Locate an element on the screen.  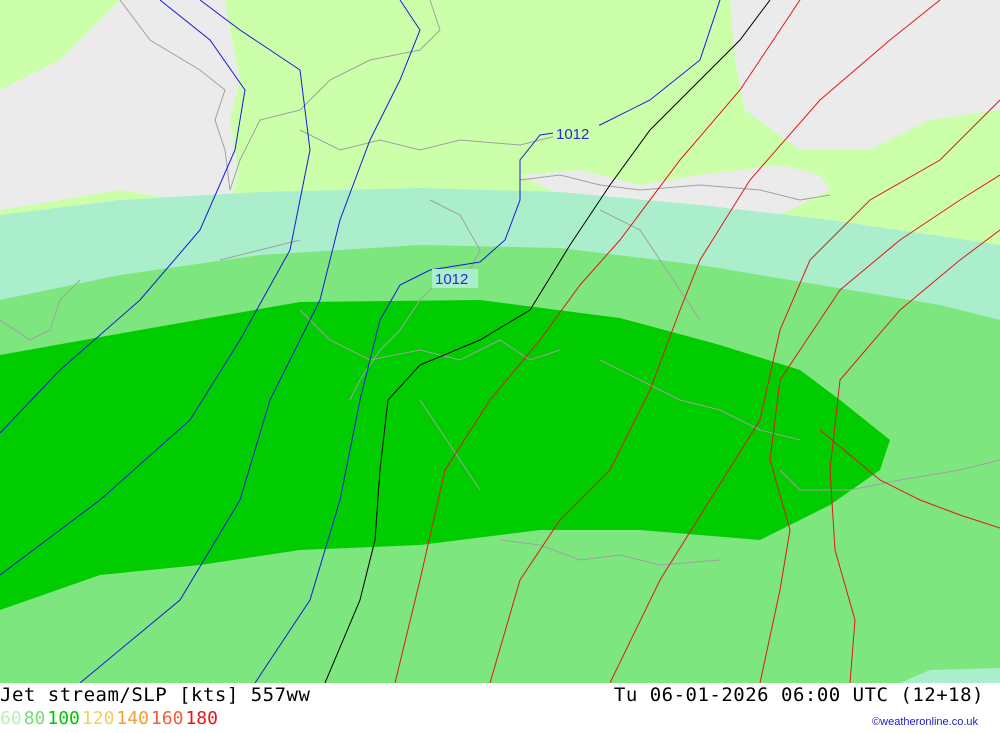
forecast-datetime: Tu 06-01-2026 06:00 UTC (12+18) is located at coordinates (798, 695).